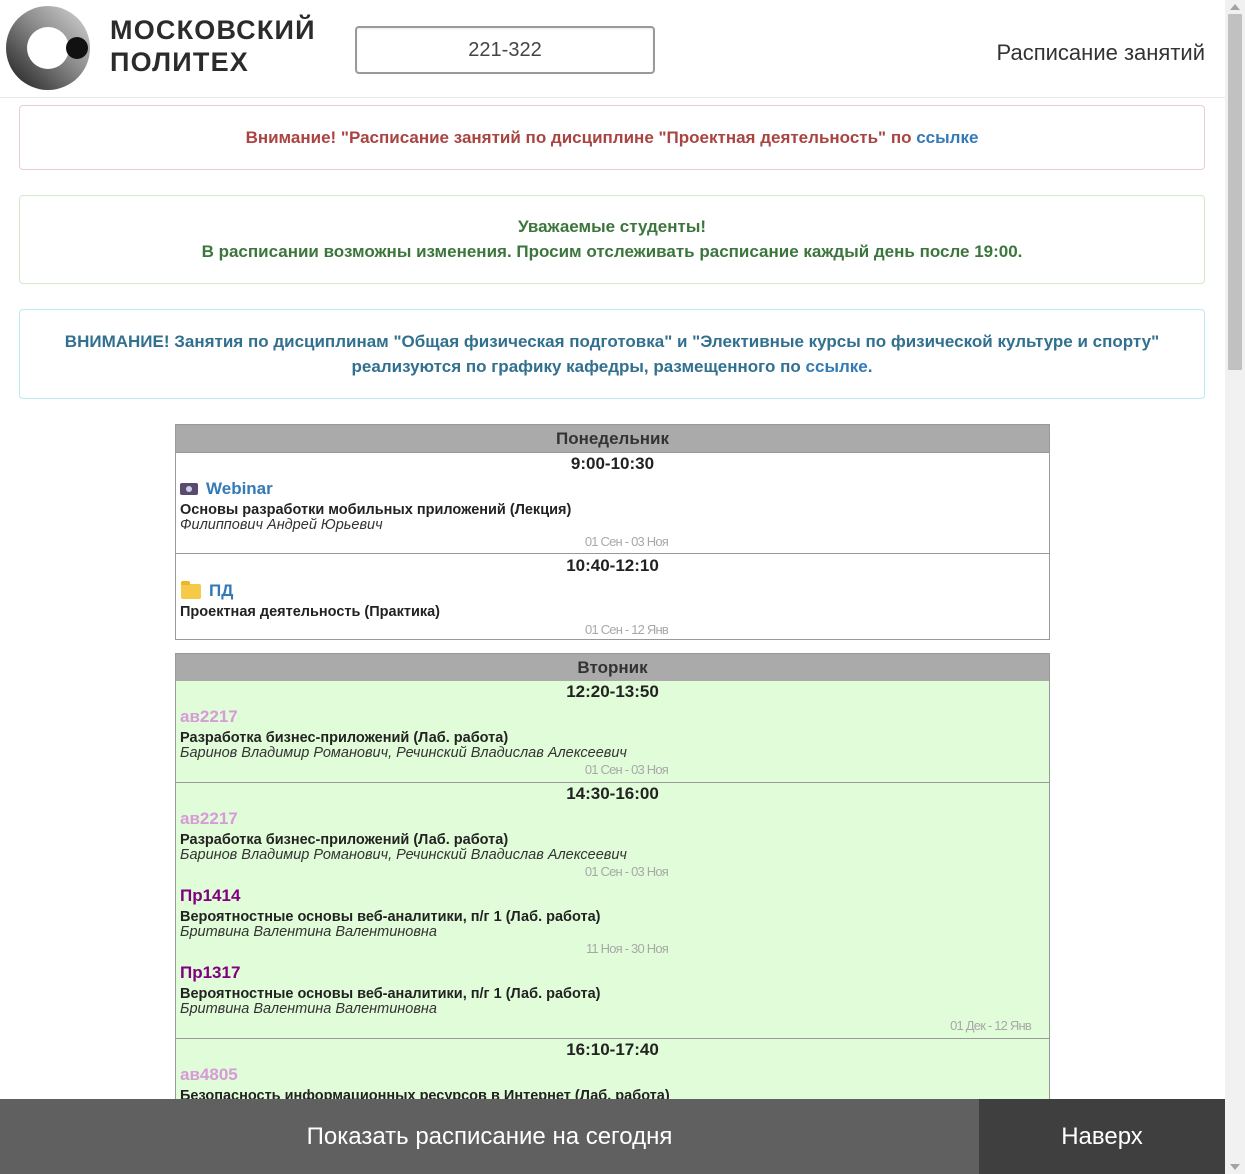  What do you see at coordinates (612, 667) in the screenshot?
I see `day-header-tuesday: Вторник` at bounding box center [612, 667].